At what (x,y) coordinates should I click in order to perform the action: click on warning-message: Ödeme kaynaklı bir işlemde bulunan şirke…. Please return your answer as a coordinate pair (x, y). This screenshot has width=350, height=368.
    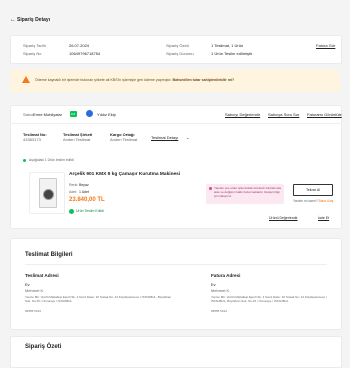
    Looking at the image, I should click on (104, 80).